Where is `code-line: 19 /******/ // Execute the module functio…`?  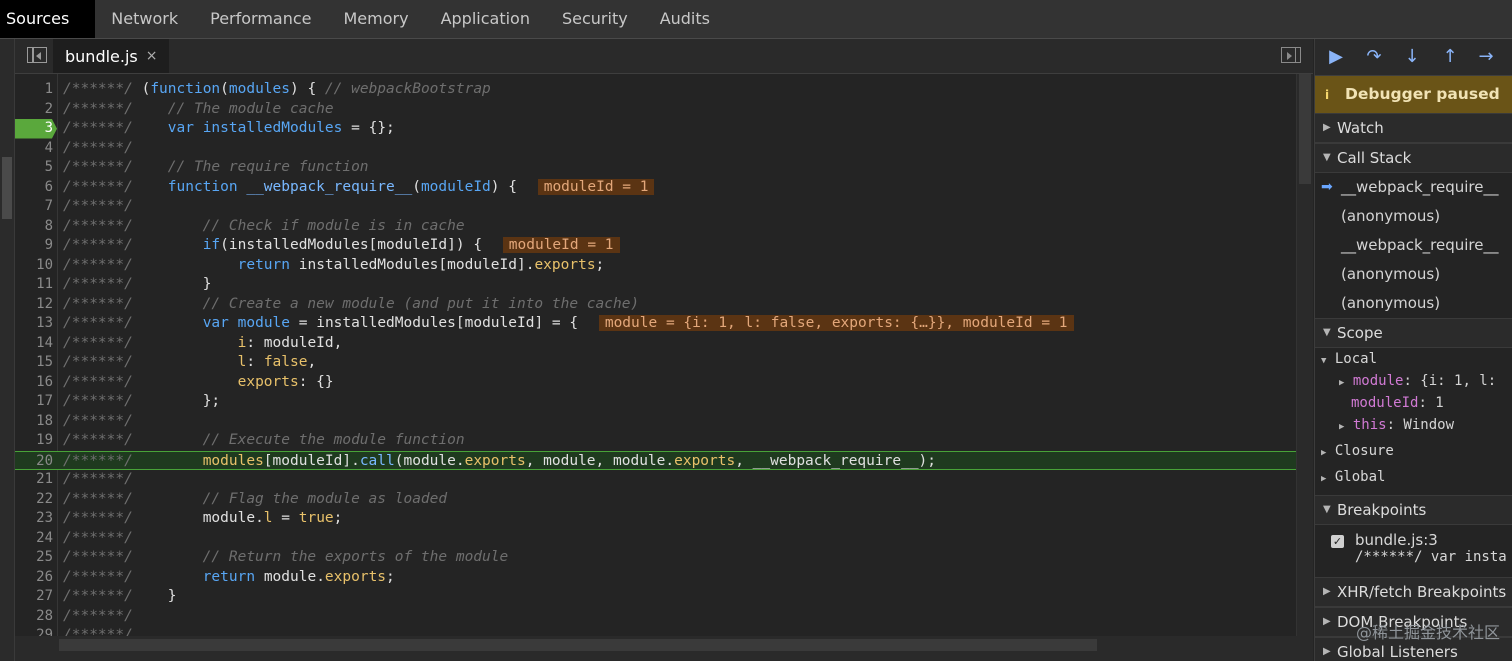 code-line: 19 /******/ // Execute the module functio… is located at coordinates (664, 441).